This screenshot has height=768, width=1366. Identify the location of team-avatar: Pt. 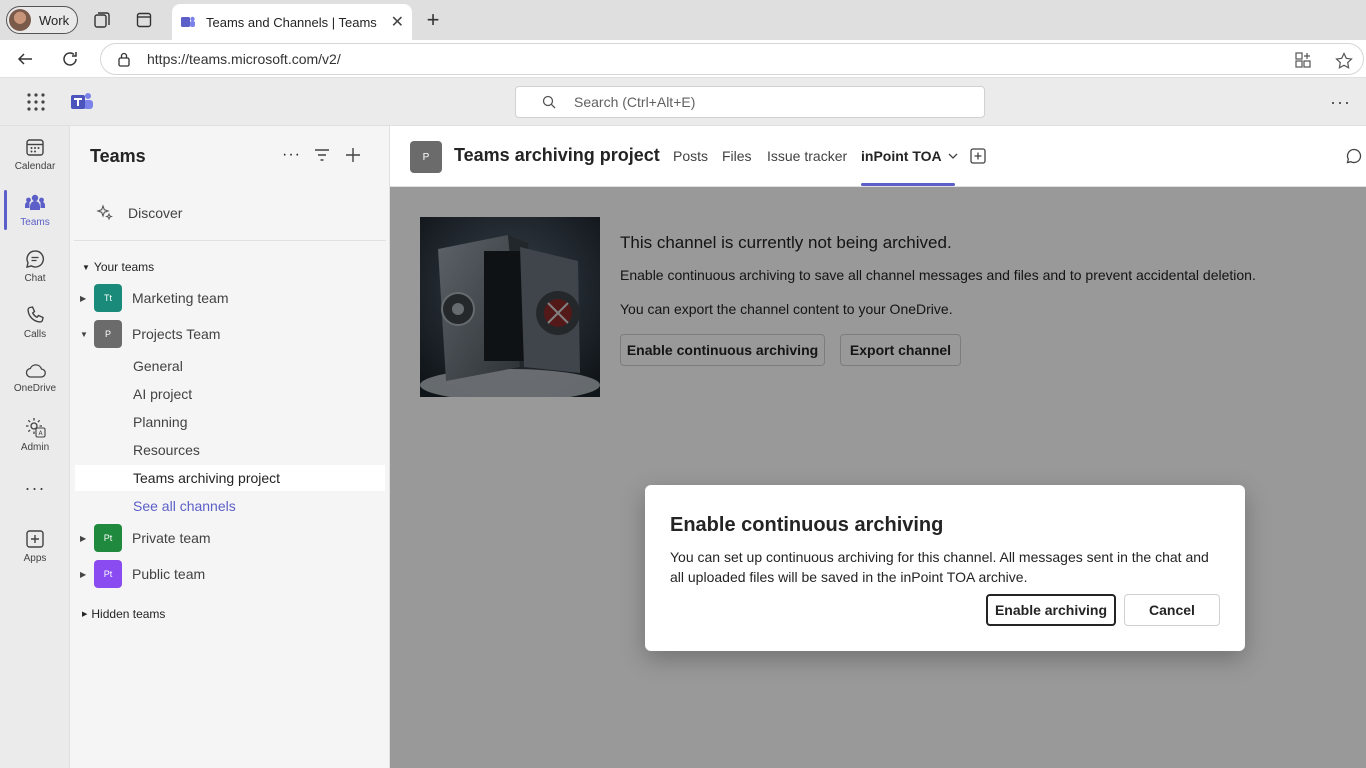
(108, 574).